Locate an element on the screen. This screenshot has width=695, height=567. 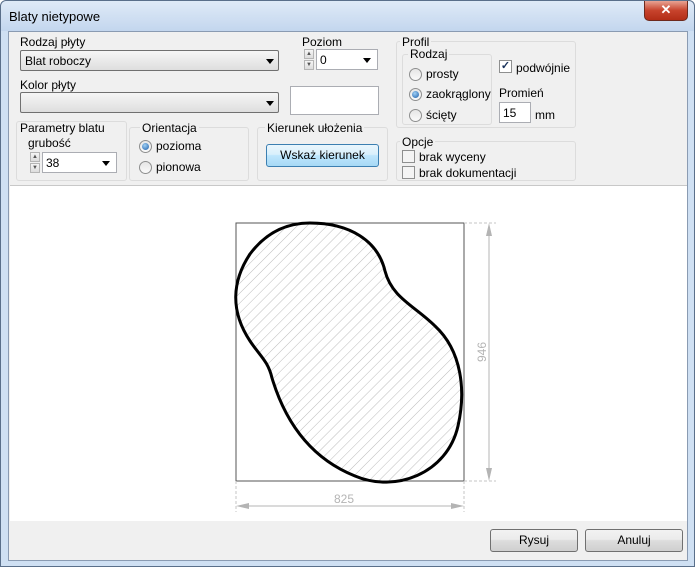
zaokraglony-label: zaokrąglony is located at coordinates (458, 94).